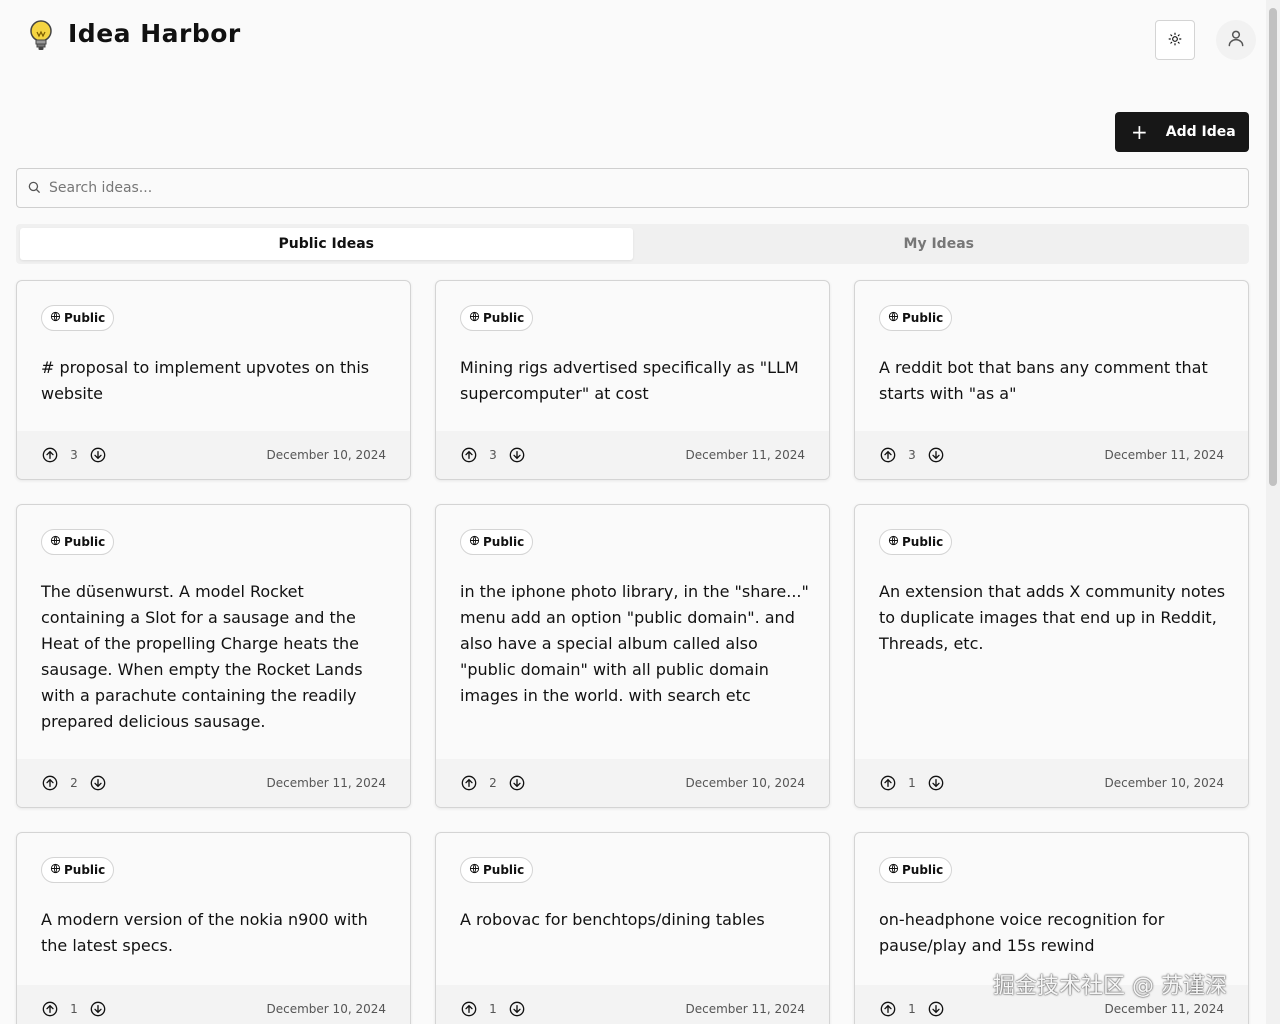 The height and width of the screenshot is (1024, 1280). What do you see at coordinates (1110, 986) in the screenshot?
I see `watermark: 掘金技术社区 @ 苏谨深` at bounding box center [1110, 986].